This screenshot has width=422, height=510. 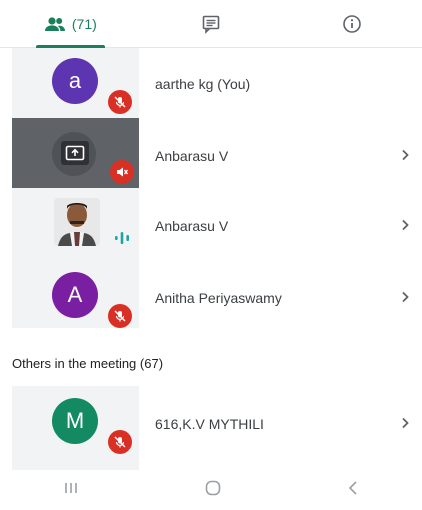 I want to click on avatar: A, so click(x=75, y=295).